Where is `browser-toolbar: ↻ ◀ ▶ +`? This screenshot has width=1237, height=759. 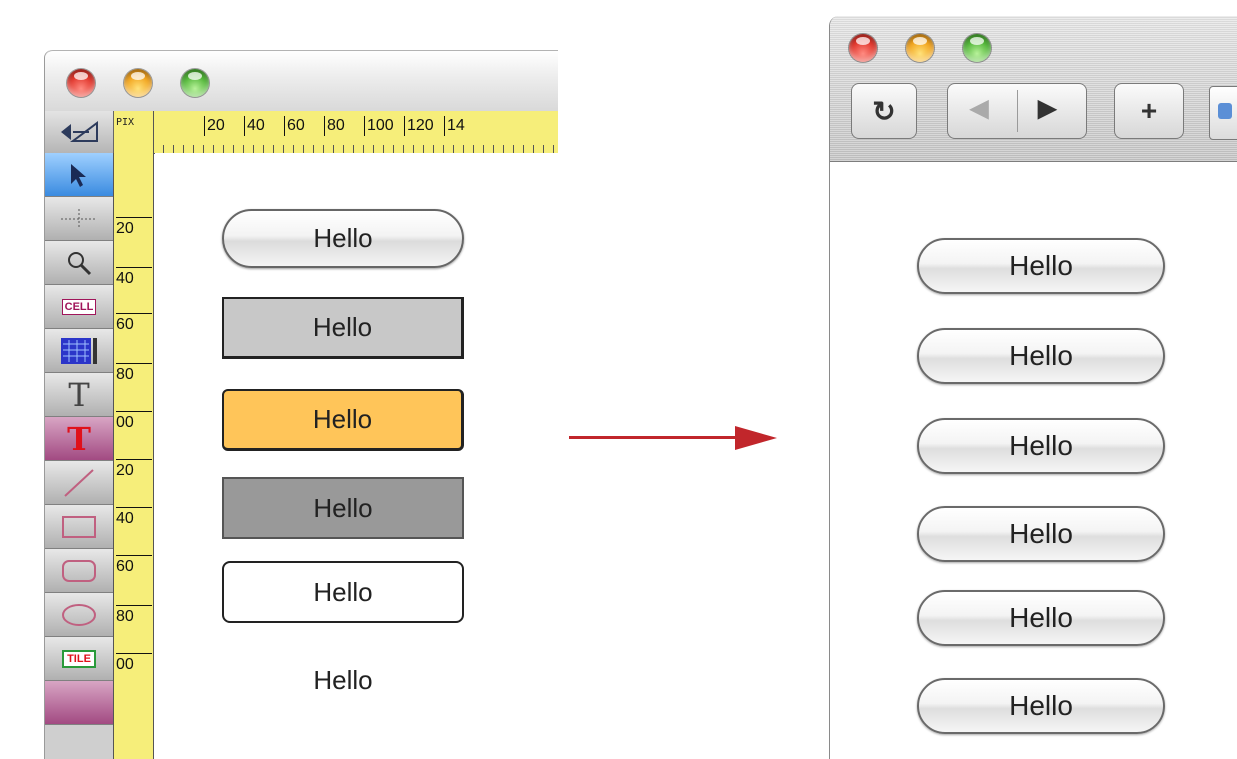
browser-toolbar: ↻ ◀ ▶ + is located at coordinates (1033, 89).